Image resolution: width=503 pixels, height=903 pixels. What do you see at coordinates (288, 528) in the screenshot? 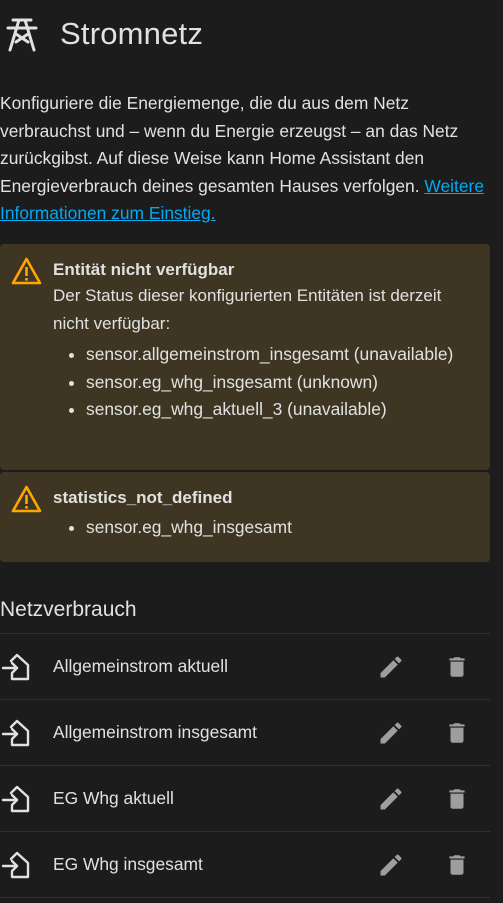
I see `list-item: sensor.eg_whg_insgesamt` at bounding box center [288, 528].